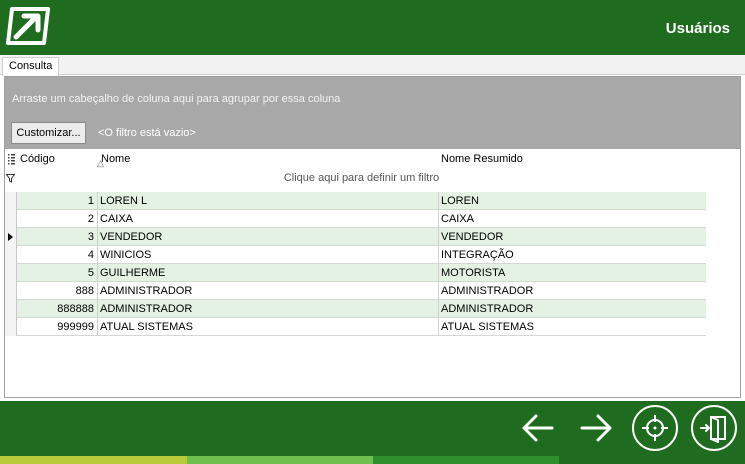 This screenshot has height=464, width=745. I want to click on table-row: 2 CAIXA CAIXA, so click(355, 219).